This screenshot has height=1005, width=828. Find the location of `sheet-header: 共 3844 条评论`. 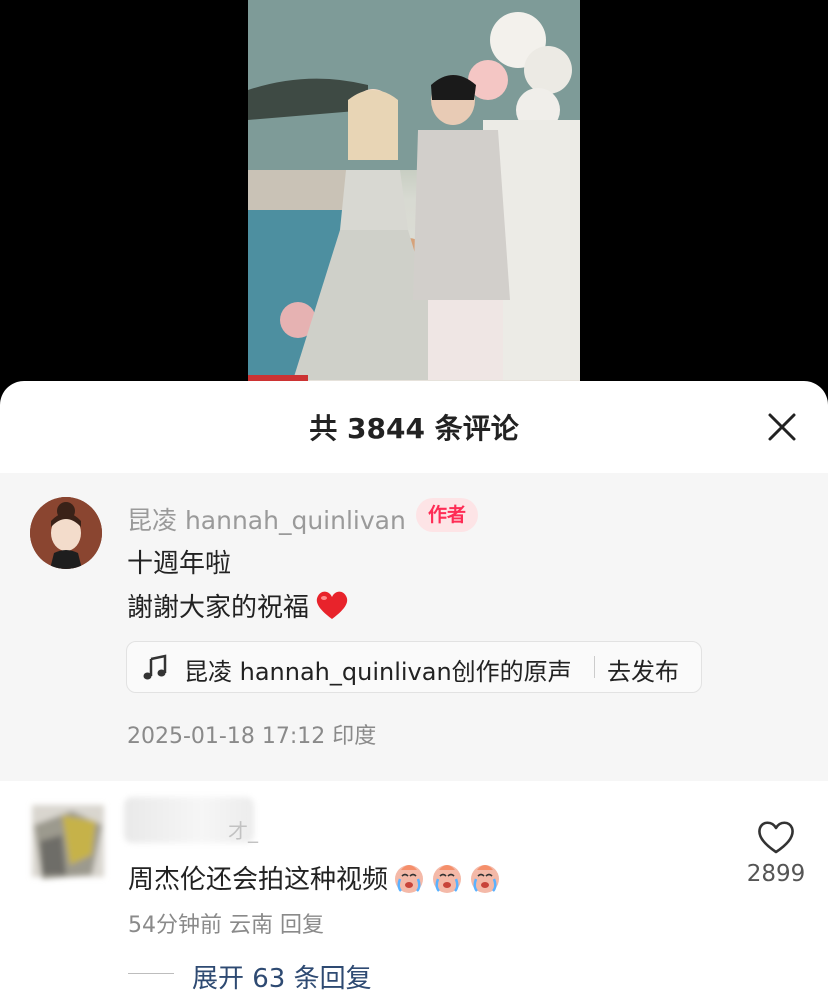

sheet-header: 共 3844 条评论 is located at coordinates (414, 427).